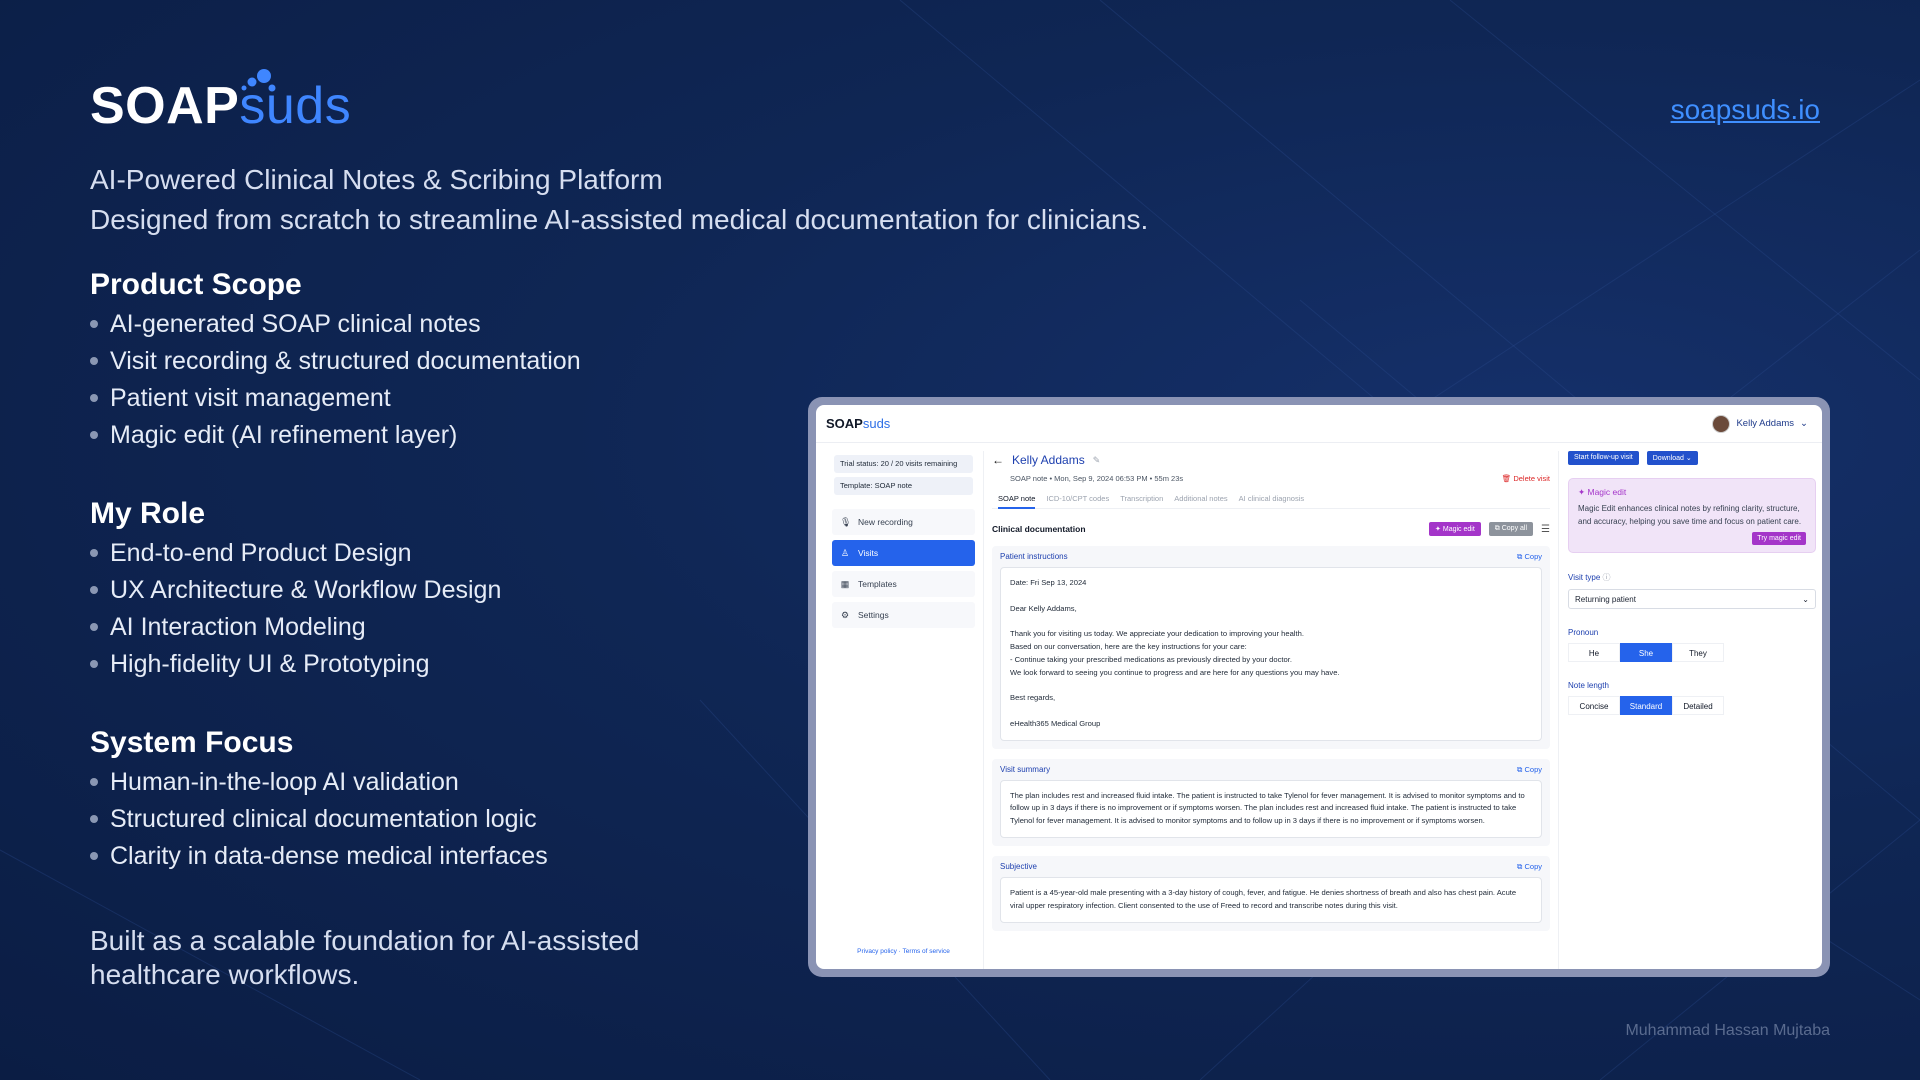 This screenshot has width=1920, height=1080. What do you see at coordinates (858, 423) in the screenshot?
I see `app-logo: SOAPsuds` at bounding box center [858, 423].